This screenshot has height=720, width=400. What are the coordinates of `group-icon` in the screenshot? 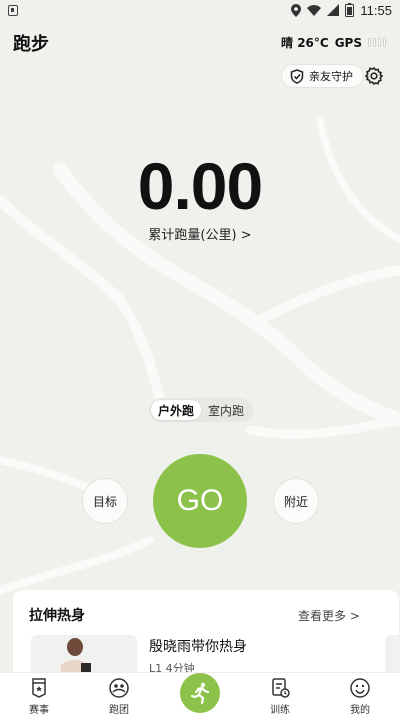 It's located at (119, 688).